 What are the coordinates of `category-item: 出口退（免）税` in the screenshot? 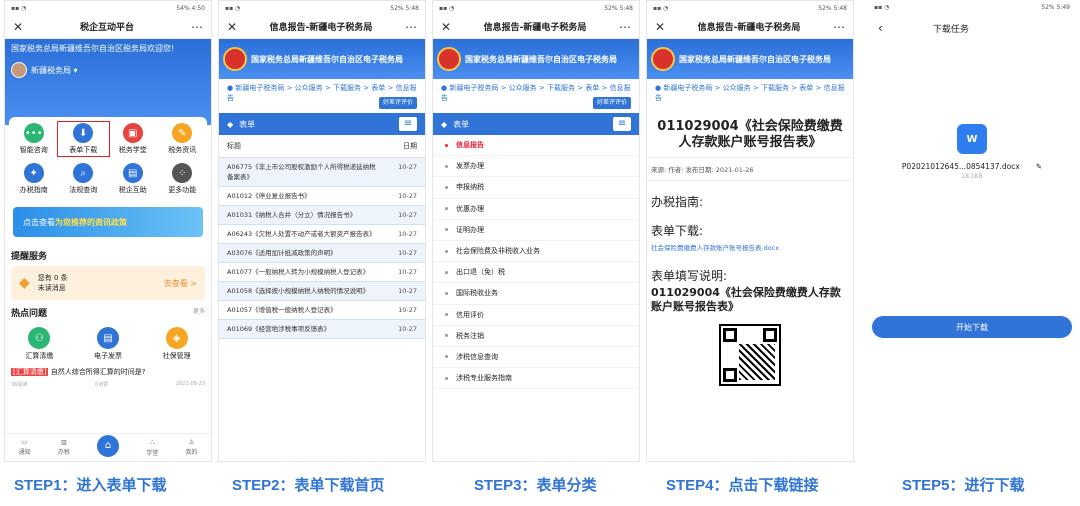 It's located at (536, 273).